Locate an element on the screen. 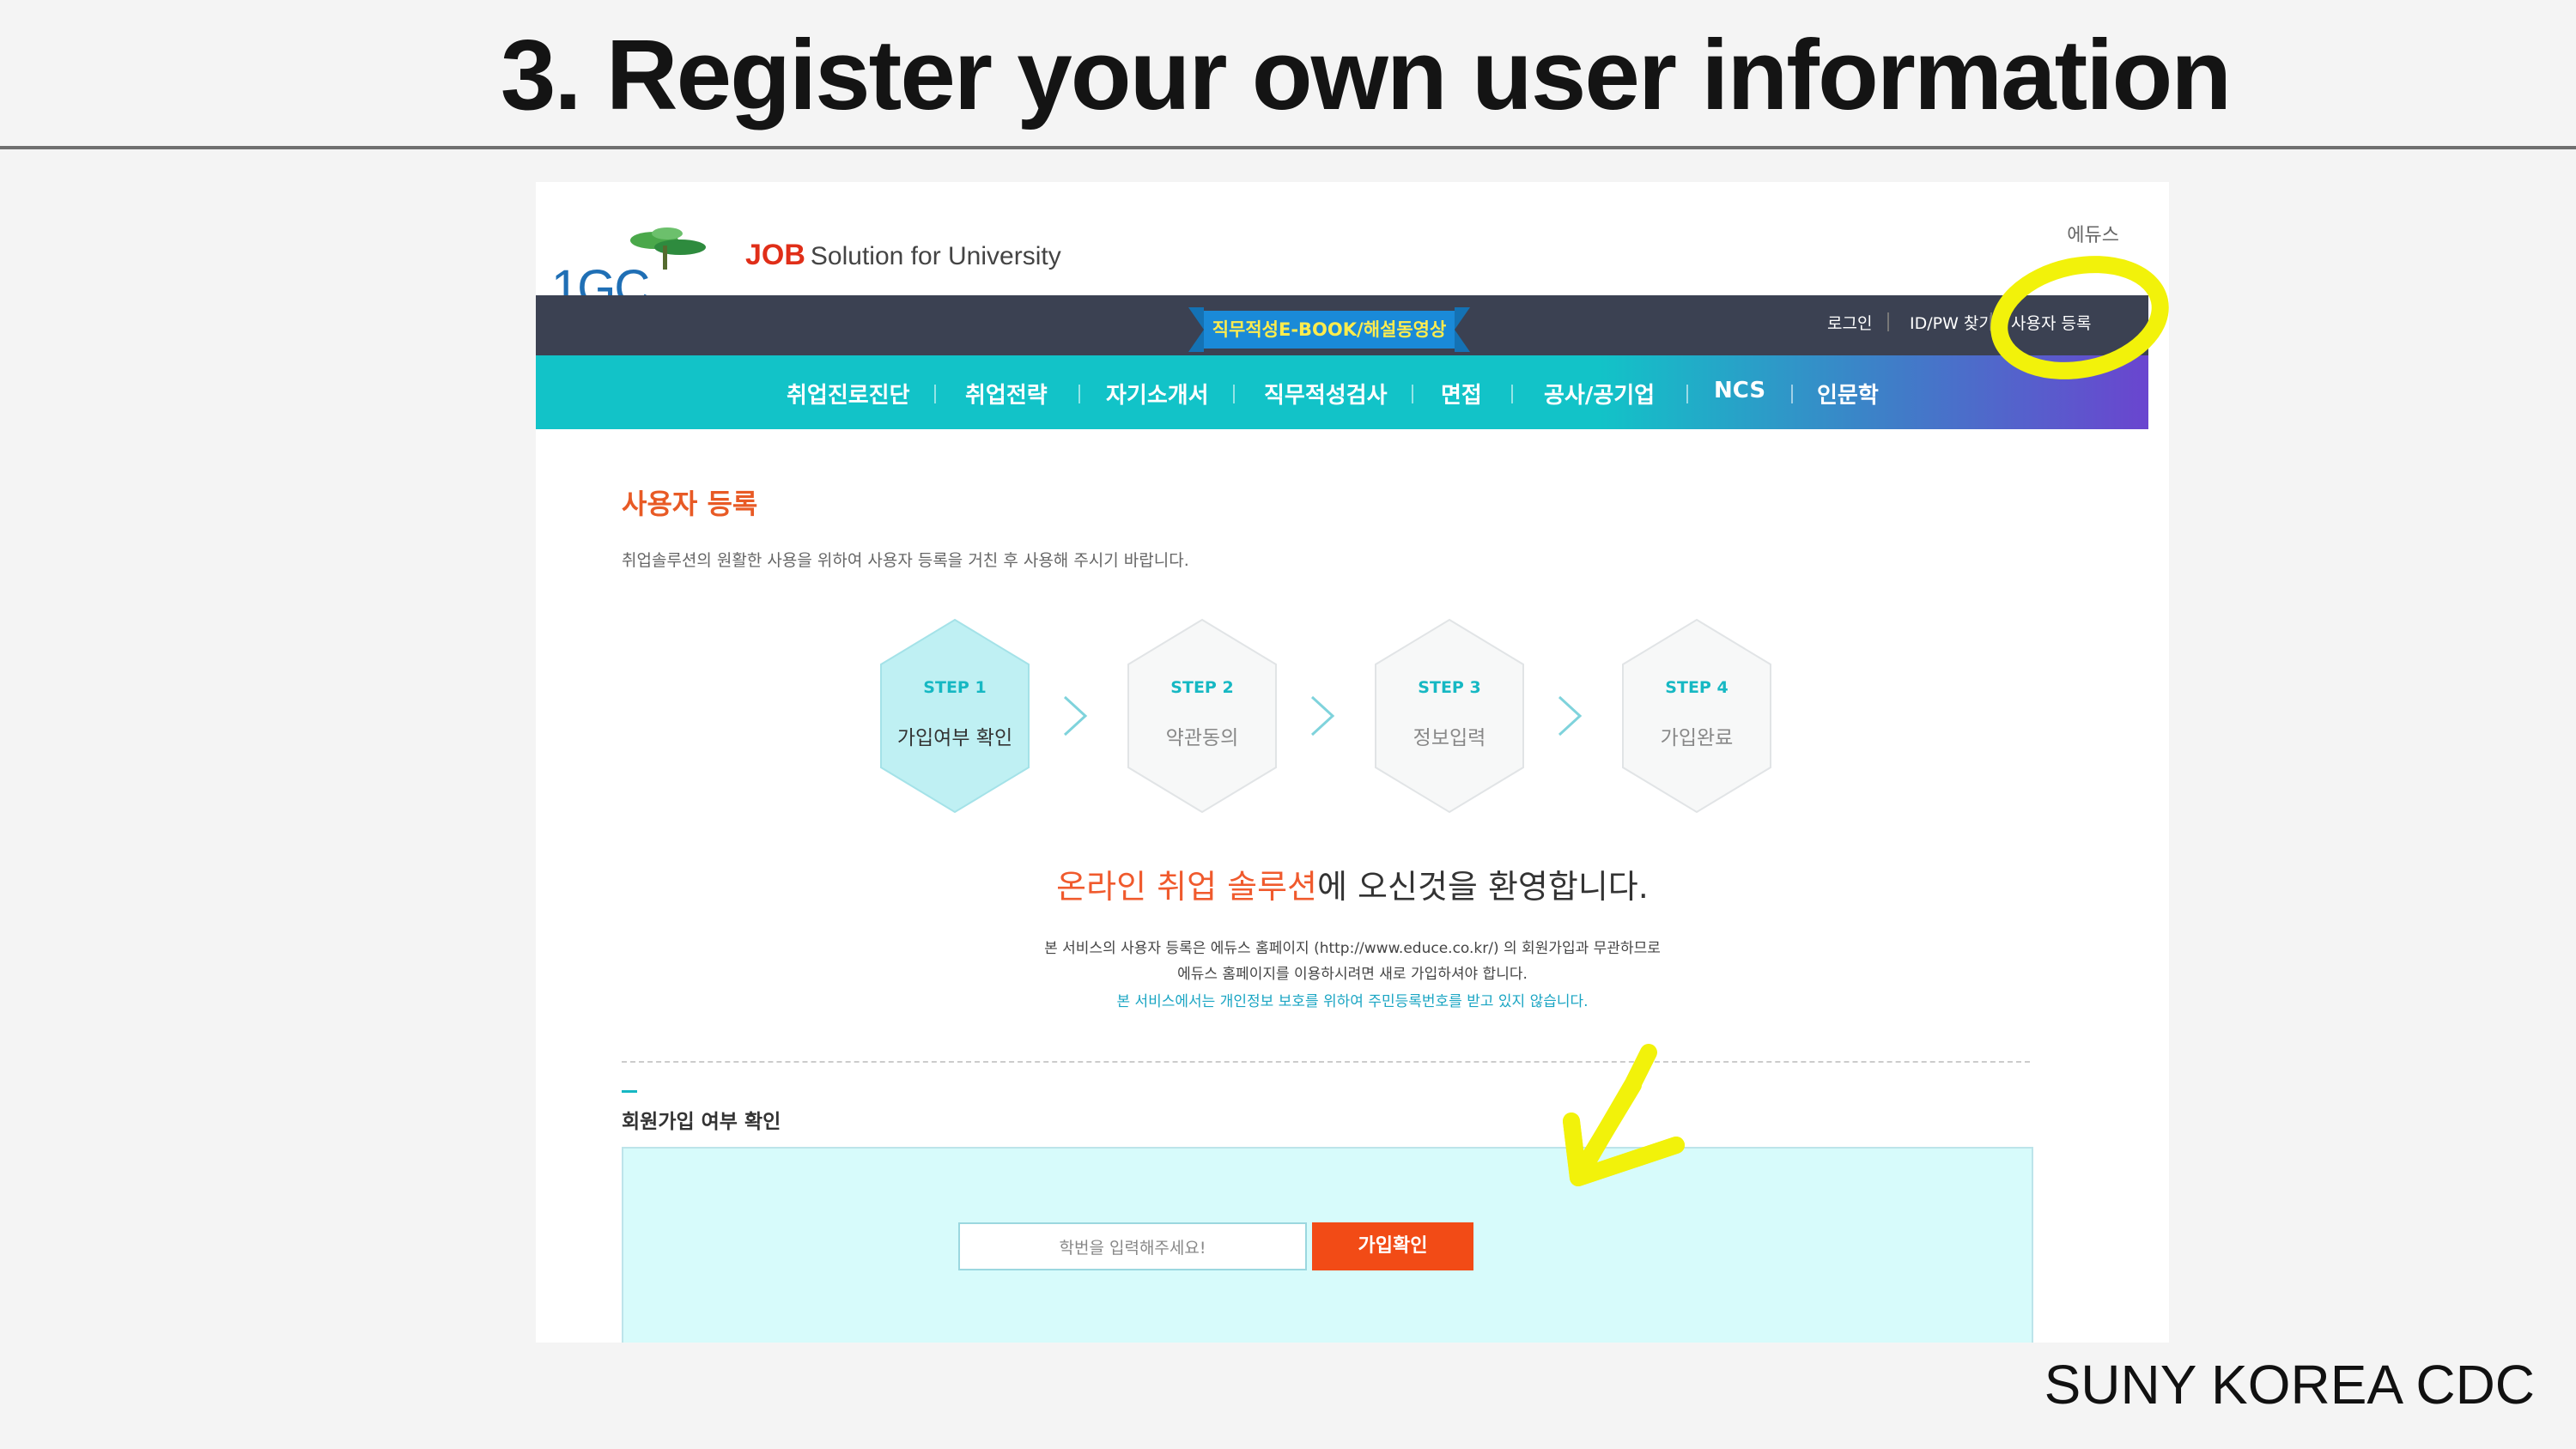 The image size is (2576, 1449). brand-tagline: Solution for University is located at coordinates (936, 256).